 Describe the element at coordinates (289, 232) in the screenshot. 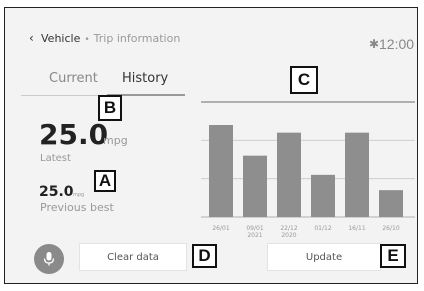

I see `x-tick-label: 22/12 2020` at that location.